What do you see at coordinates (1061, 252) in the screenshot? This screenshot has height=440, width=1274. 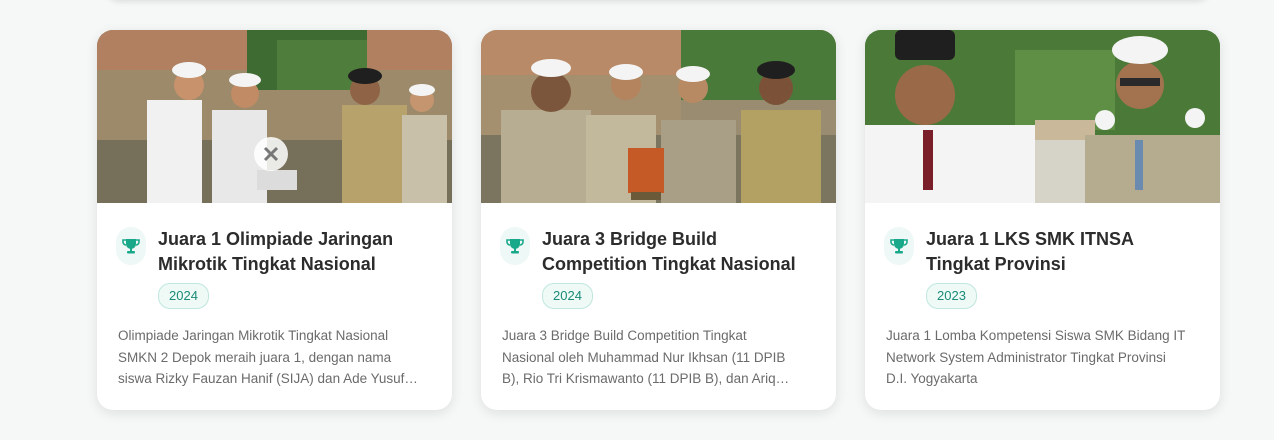 I see `achievement-title: Juara 1 LKS SMK ITNSA Tingkat Provinsi` at bounding box center [1061, 252].